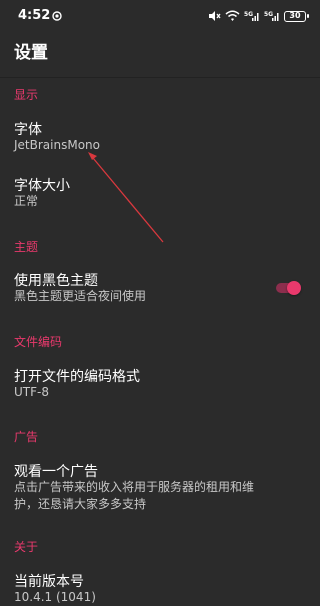  What do you see at coordinates (160, 16) in the screenshot?
I see `status-bar: 4:52 5G 5G 30` at bounding box center [160, 16].